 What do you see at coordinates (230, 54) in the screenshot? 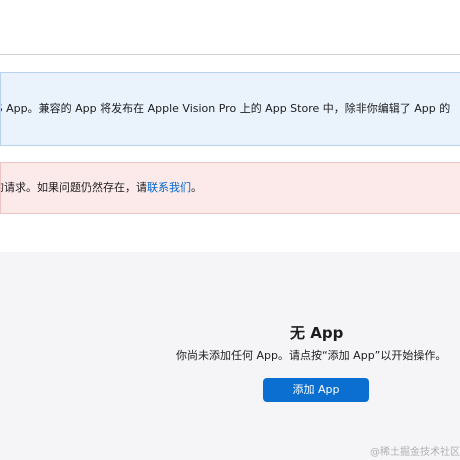
I see `header-divider` at bounding box center [230, 54].